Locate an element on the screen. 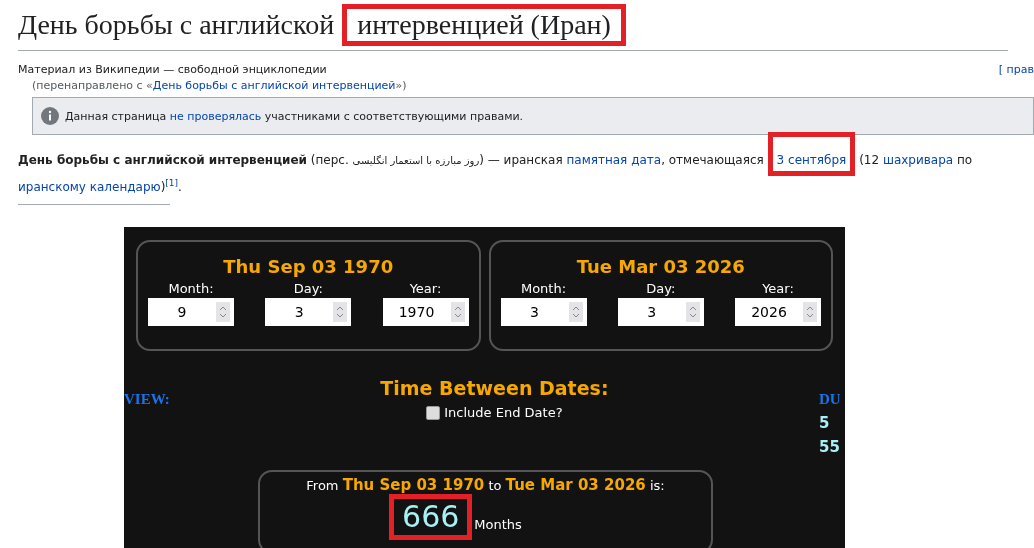 This screenshot has height=548, width=1034. redirect-link: День борьбы с английской интервенцией is located at coordinates (274, 85).